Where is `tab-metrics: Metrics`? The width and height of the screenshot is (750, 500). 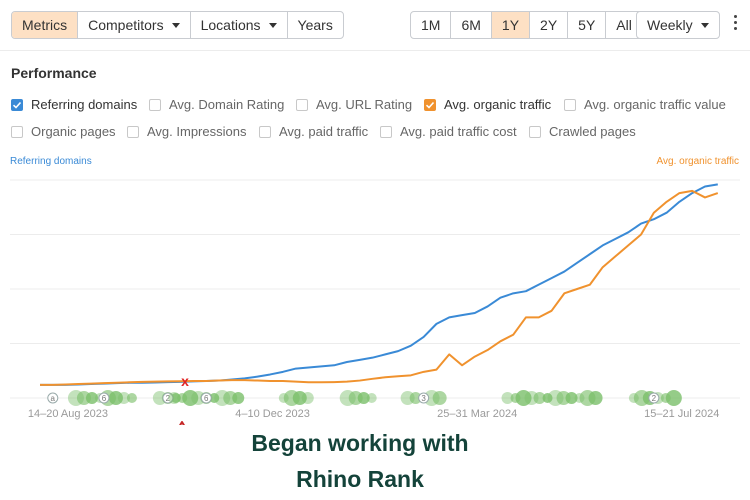 tab-metrics: Metrics is located at coordinates (45, 25).